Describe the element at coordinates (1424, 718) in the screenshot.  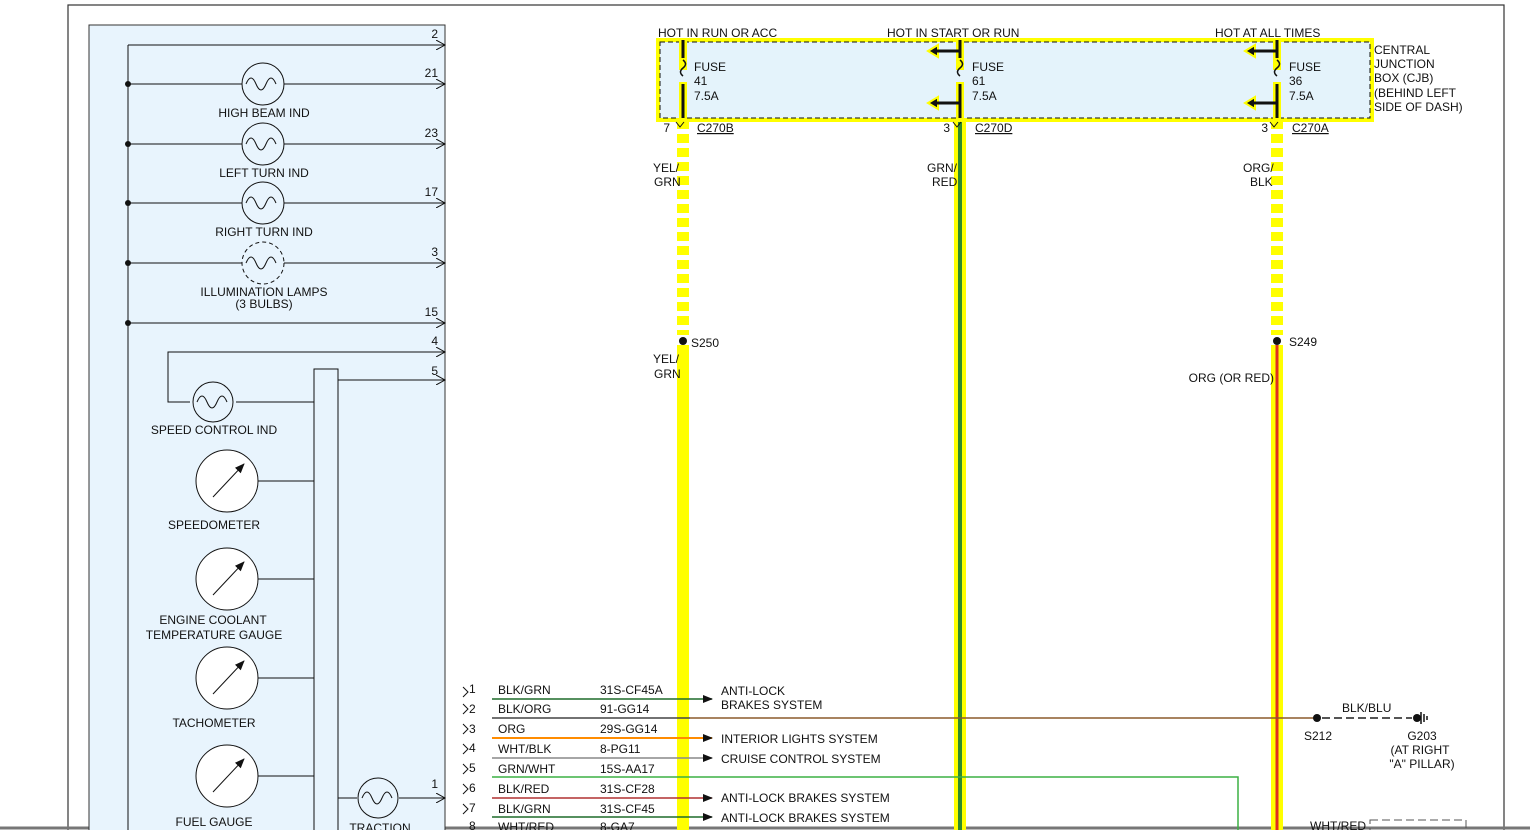
I see `ground-symbol-icon` at that location.